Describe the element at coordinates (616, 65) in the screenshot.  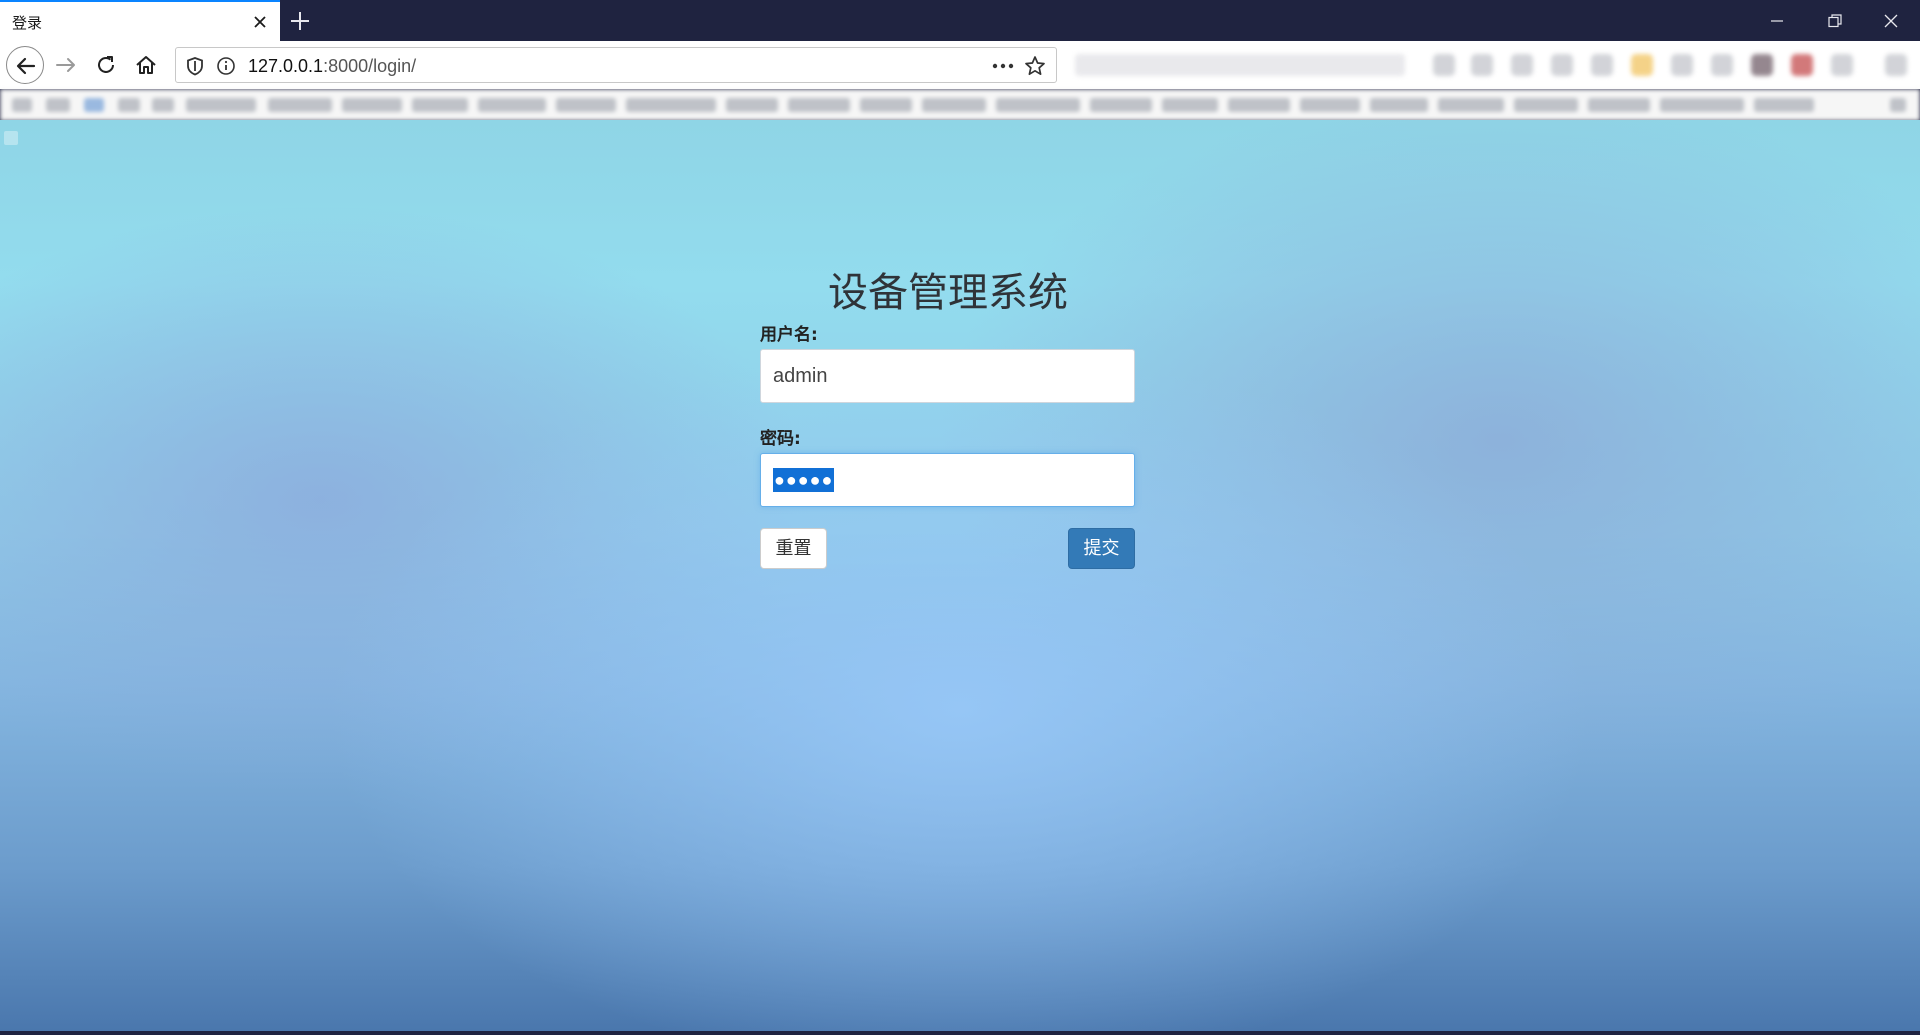
I see `address-bar: 127.0.0.1:8000/login/` at that location.